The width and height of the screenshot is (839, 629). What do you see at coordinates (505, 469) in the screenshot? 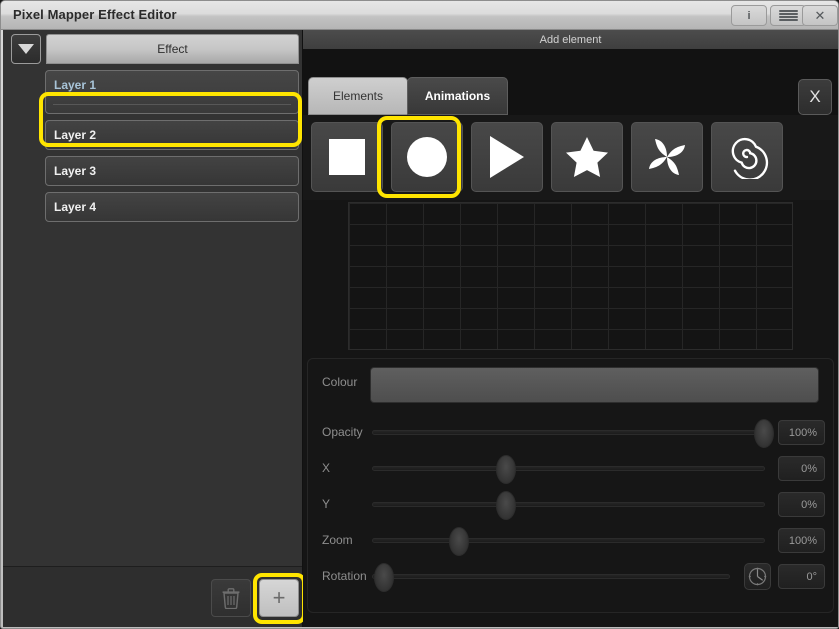
I see `x-slider-handle` at bounding box center [505, 469].